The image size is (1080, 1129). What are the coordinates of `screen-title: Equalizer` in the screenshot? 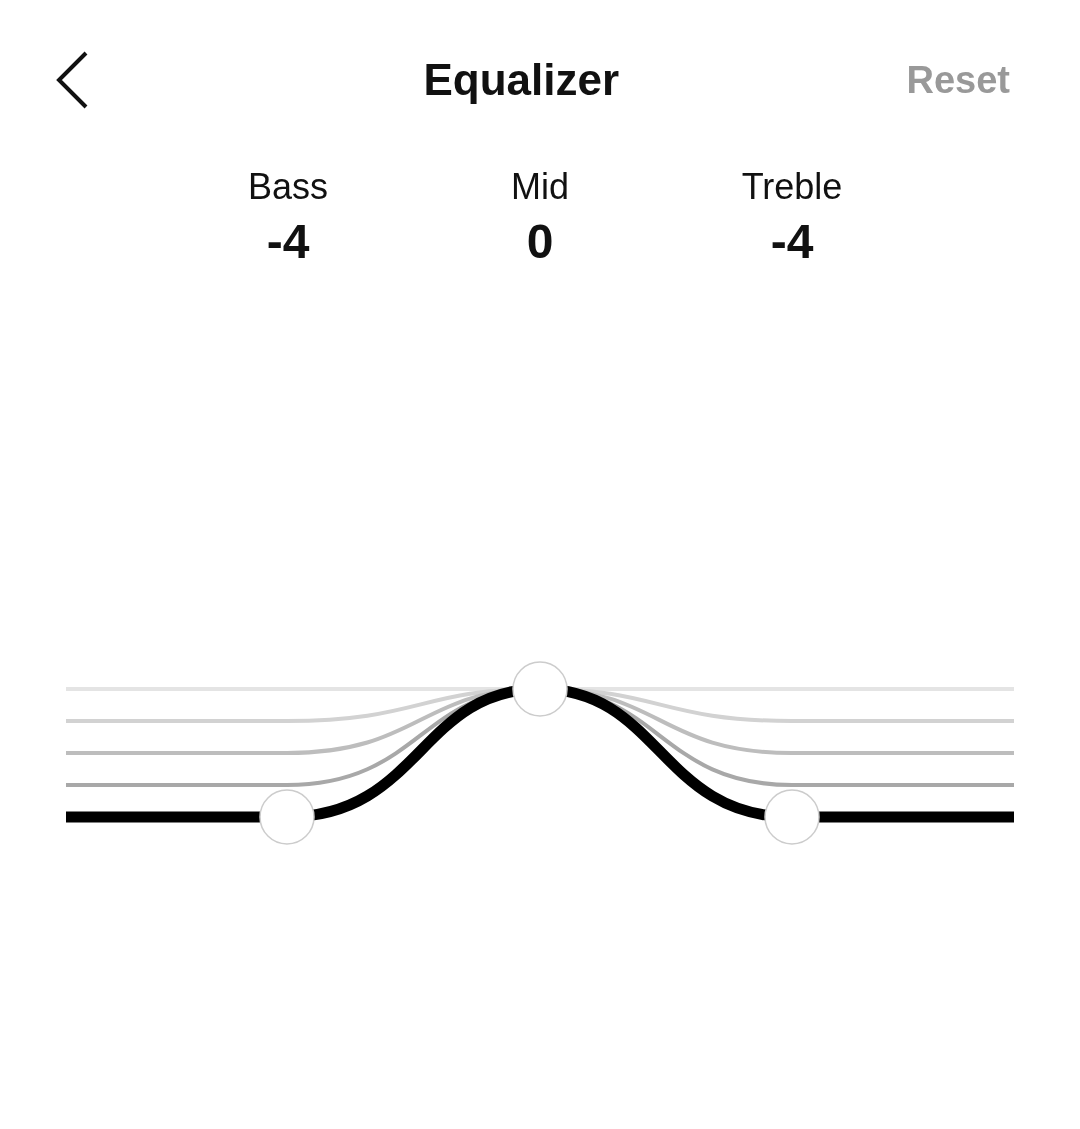 It's located at (521, 80).